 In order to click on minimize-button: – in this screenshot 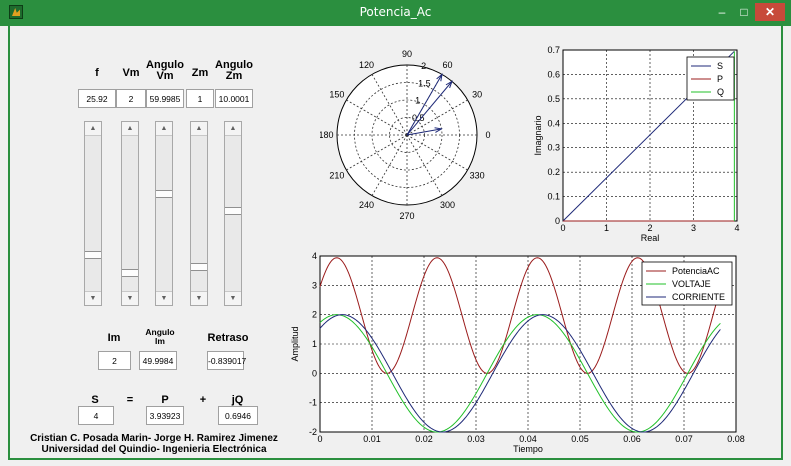, I will do `click(722, 12)`.